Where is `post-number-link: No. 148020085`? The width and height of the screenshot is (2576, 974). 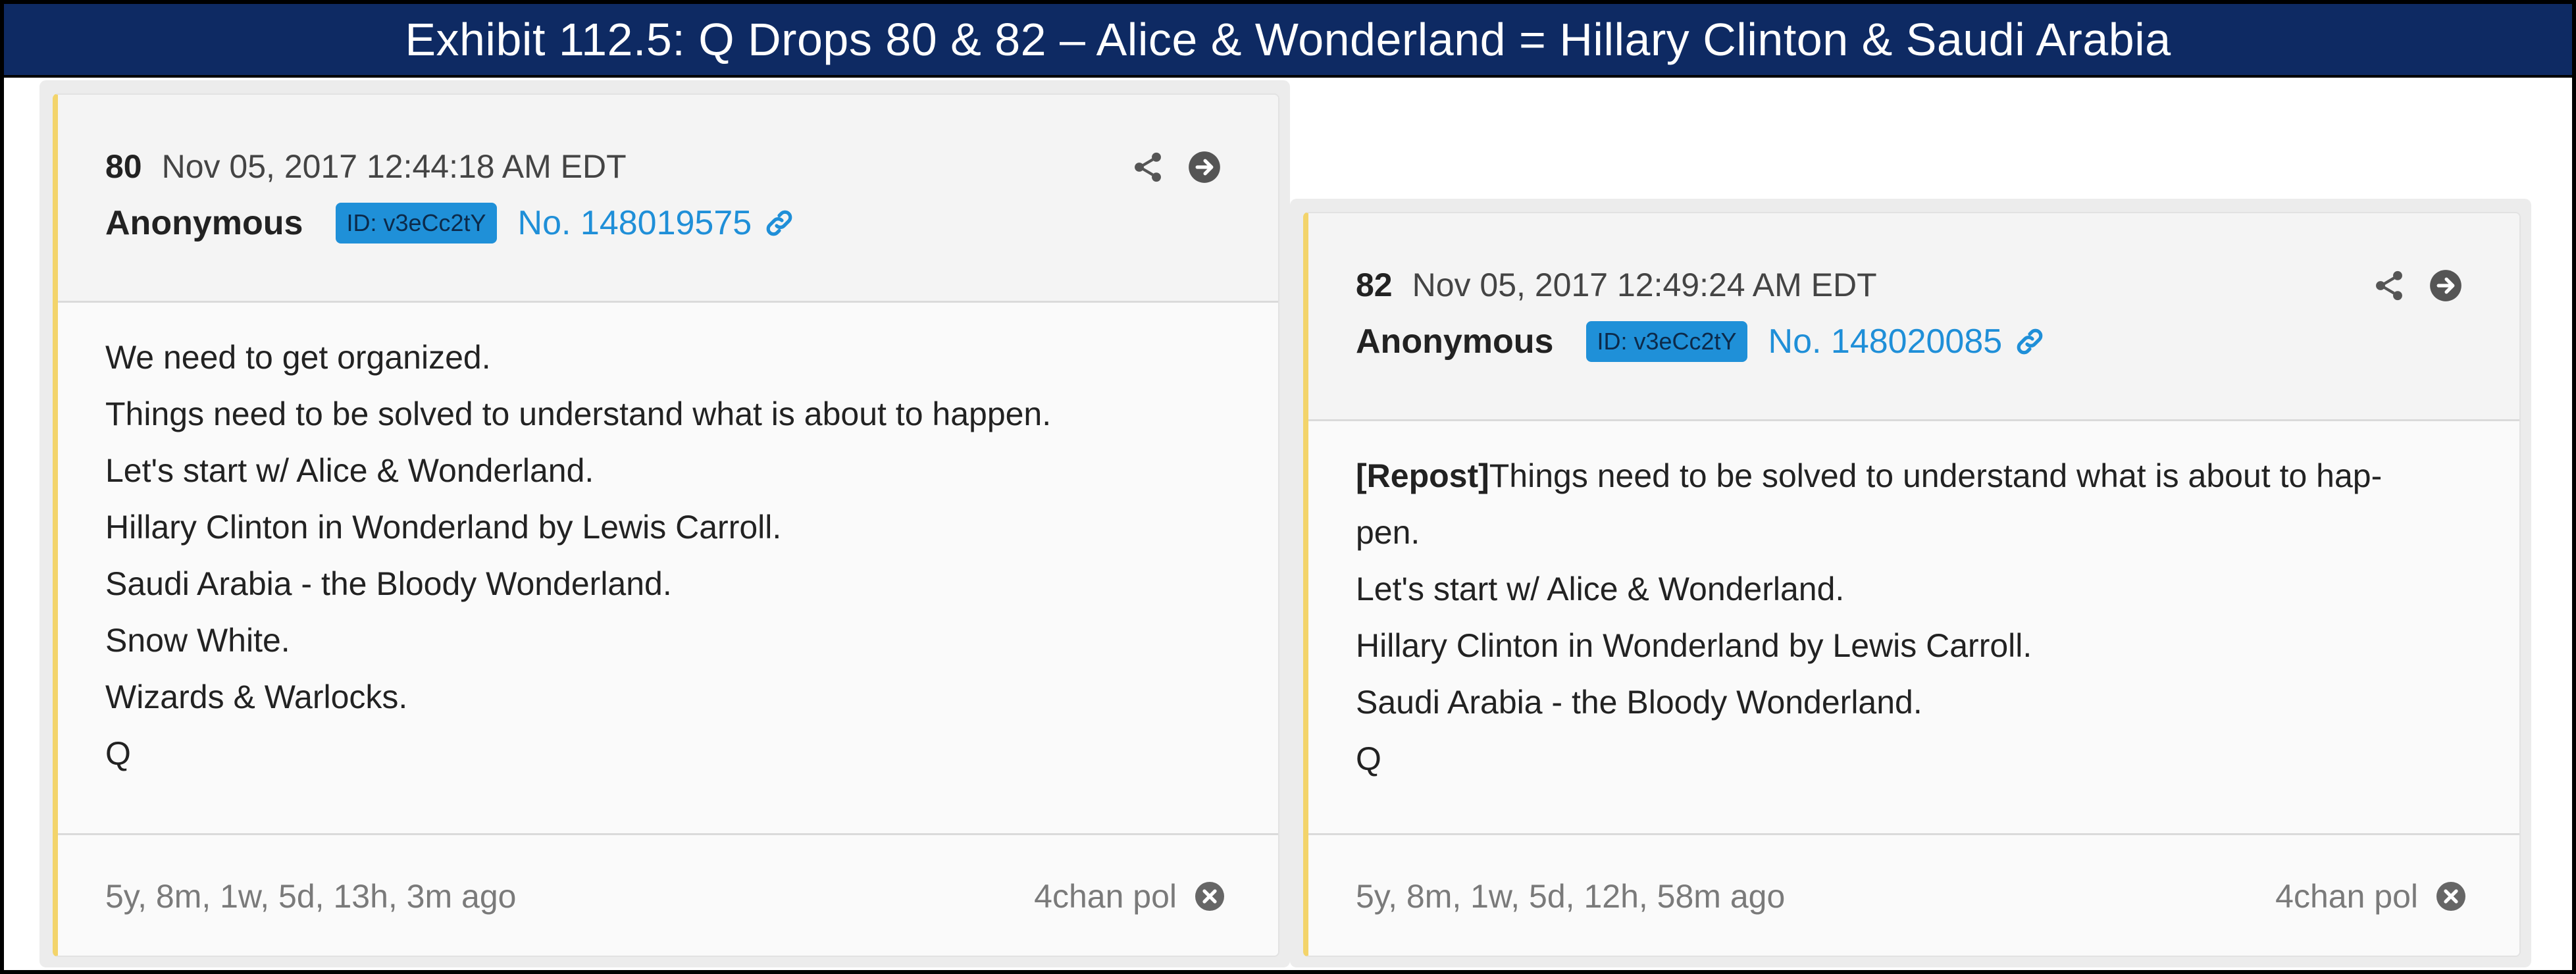 post-number-link: No. 148020085 is located at coordinates (1907, 342).